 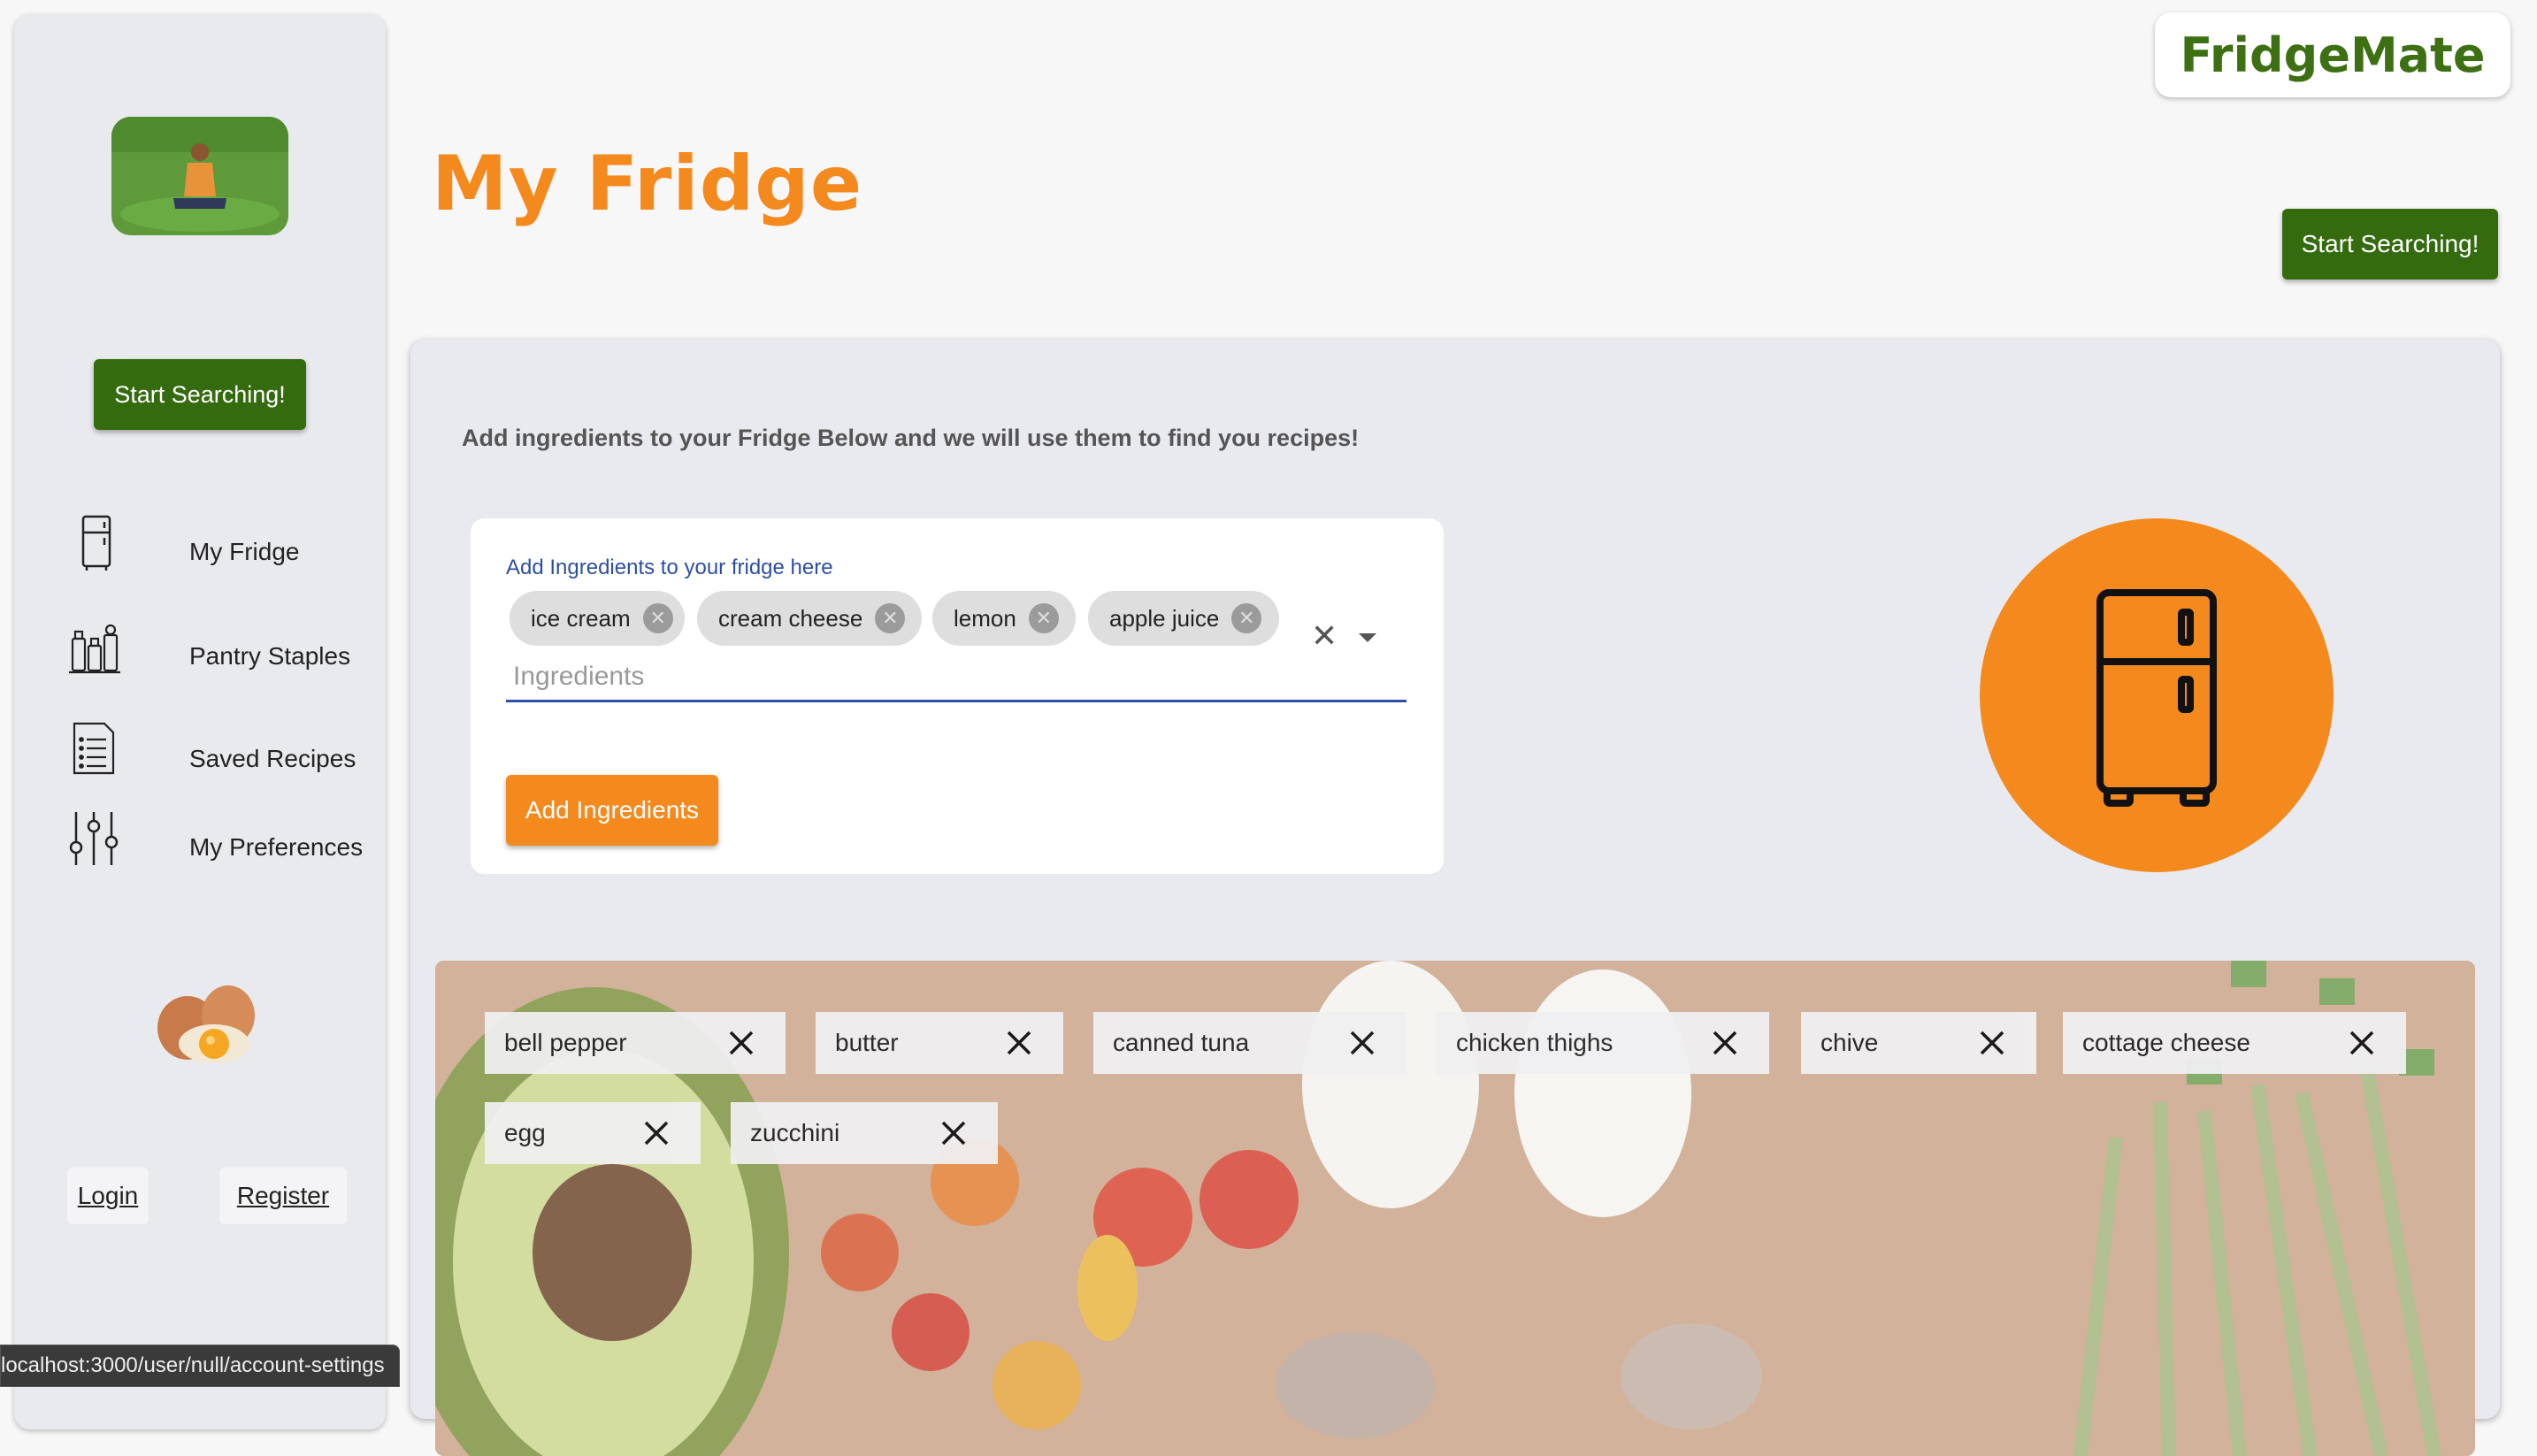 I want to click on avatar, so click(x=199, y=176).